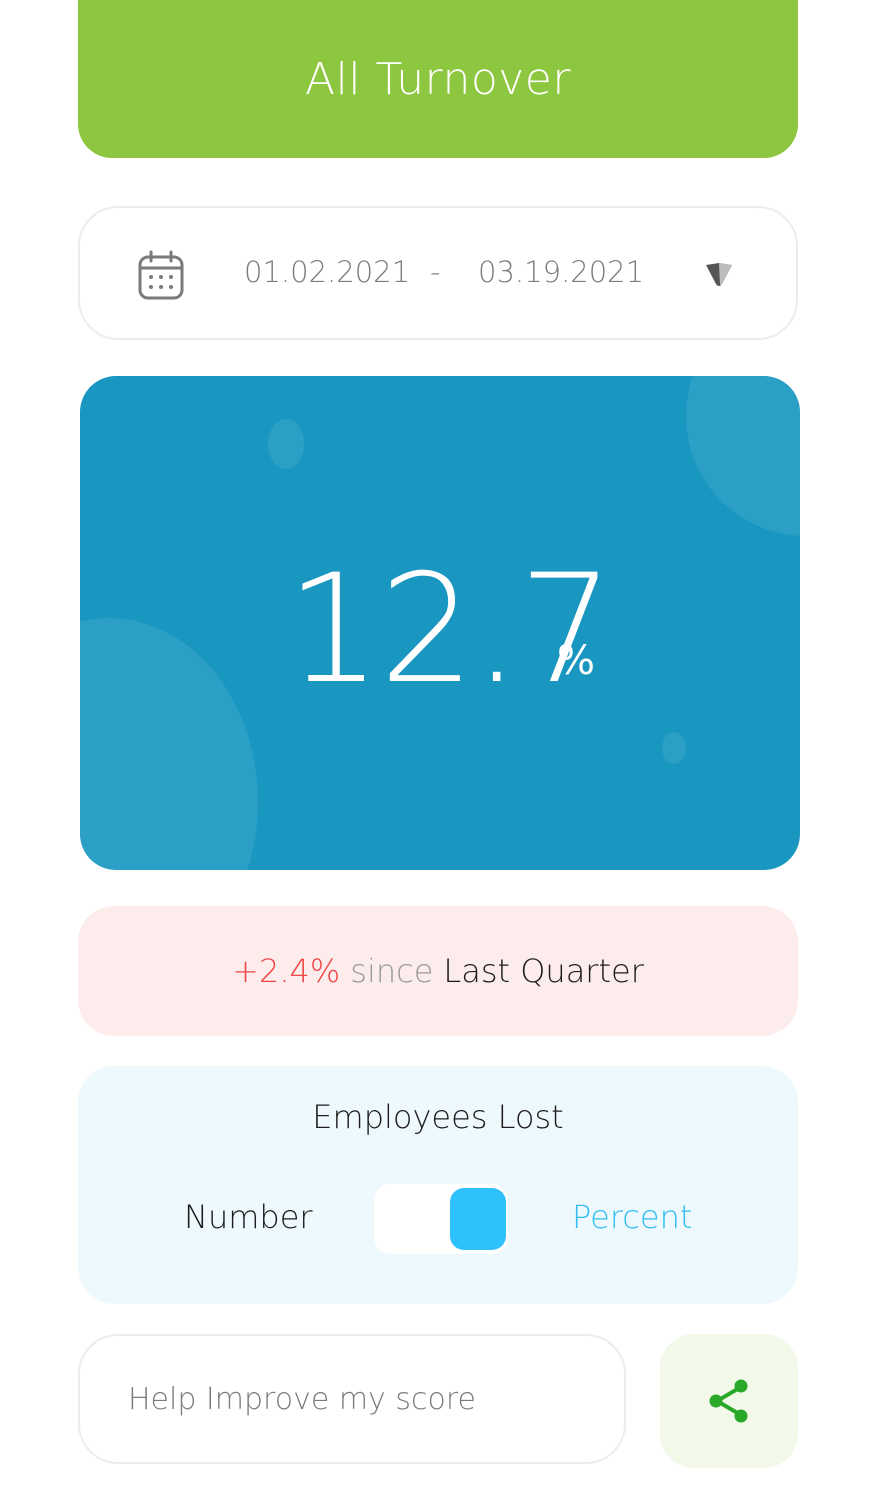 The image size is (878, 1510). What do you see at coordinates (438, 1117) in the screenshot?
I see `employees-lost-title: Employees Lost` at bounding box center [438, 1117].